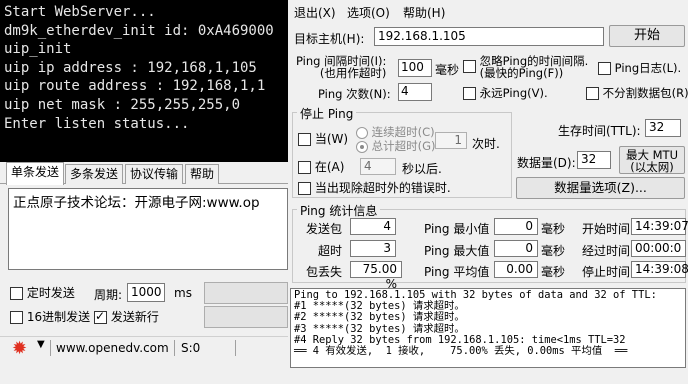  What do you see at coordinates (154, 174) in the screenshot?
I see `tab-protocol: 协议传输` at bounding box center [154, 174].